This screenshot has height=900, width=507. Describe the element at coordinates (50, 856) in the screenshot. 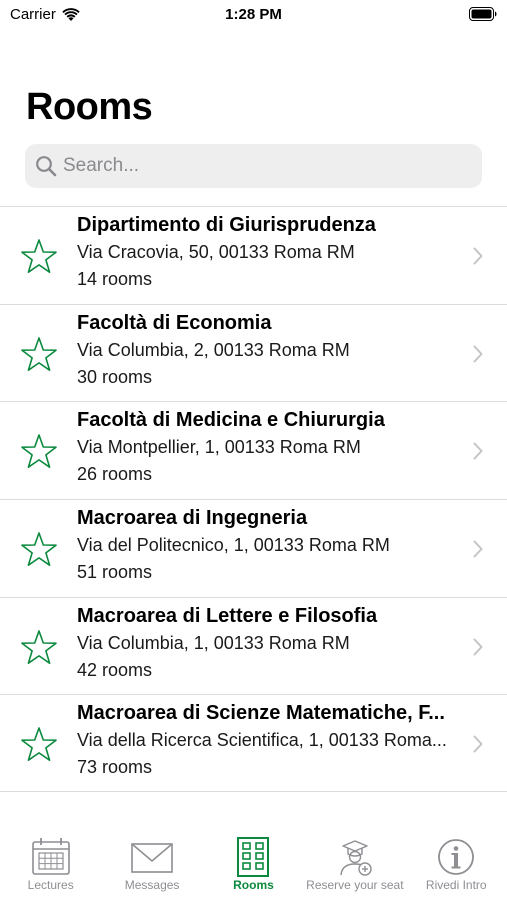

I see `calendar-icon` at that location.